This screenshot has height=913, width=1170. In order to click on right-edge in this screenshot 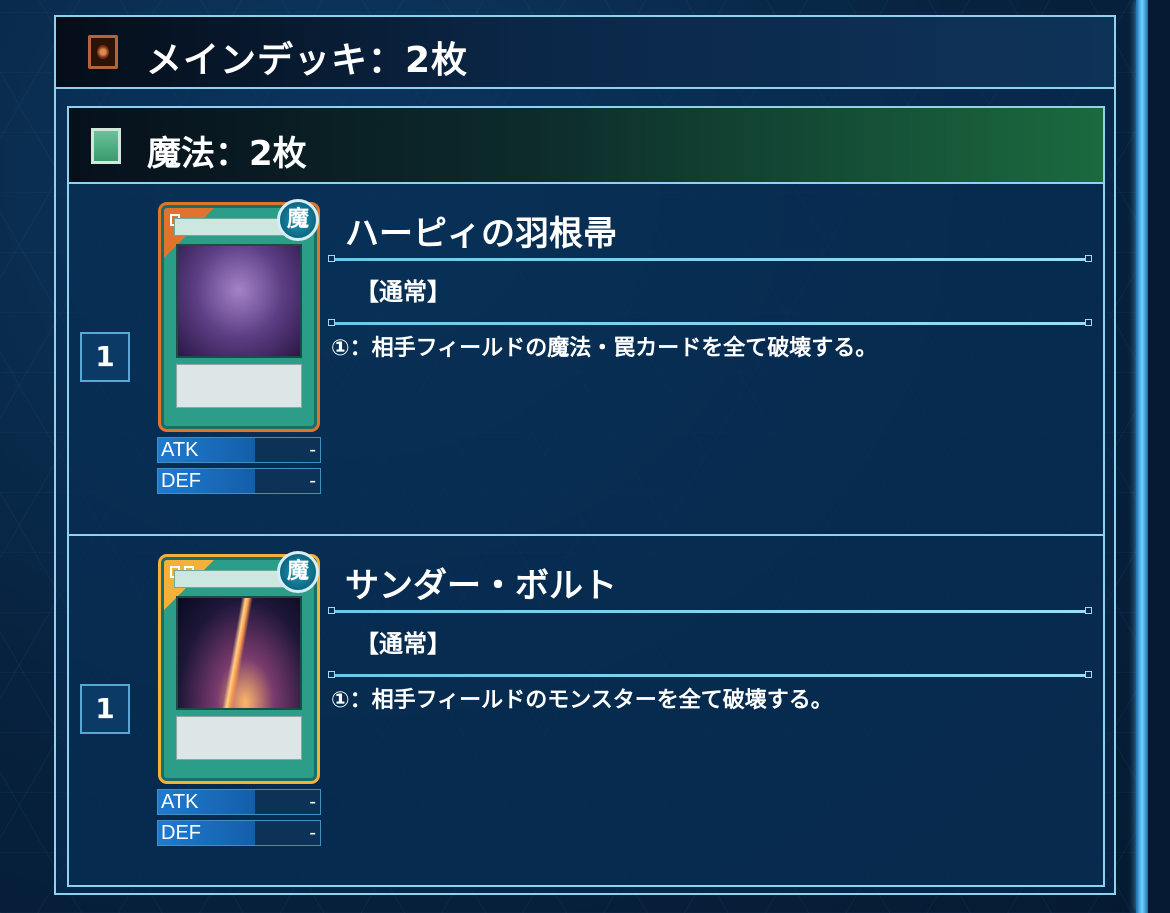, I will do `click(1159, 456)`.